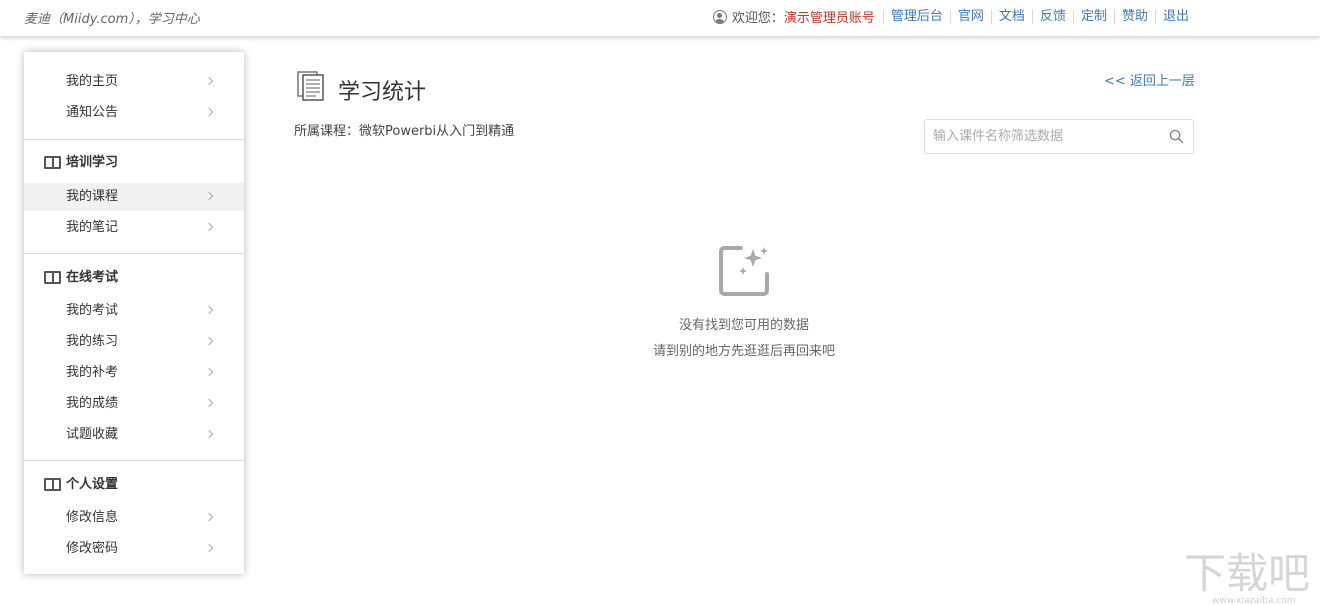 This screenshot has width=1320, height=605. I want to click on sidebar-item-my-notes: 我的笔记, so click(134, 228).